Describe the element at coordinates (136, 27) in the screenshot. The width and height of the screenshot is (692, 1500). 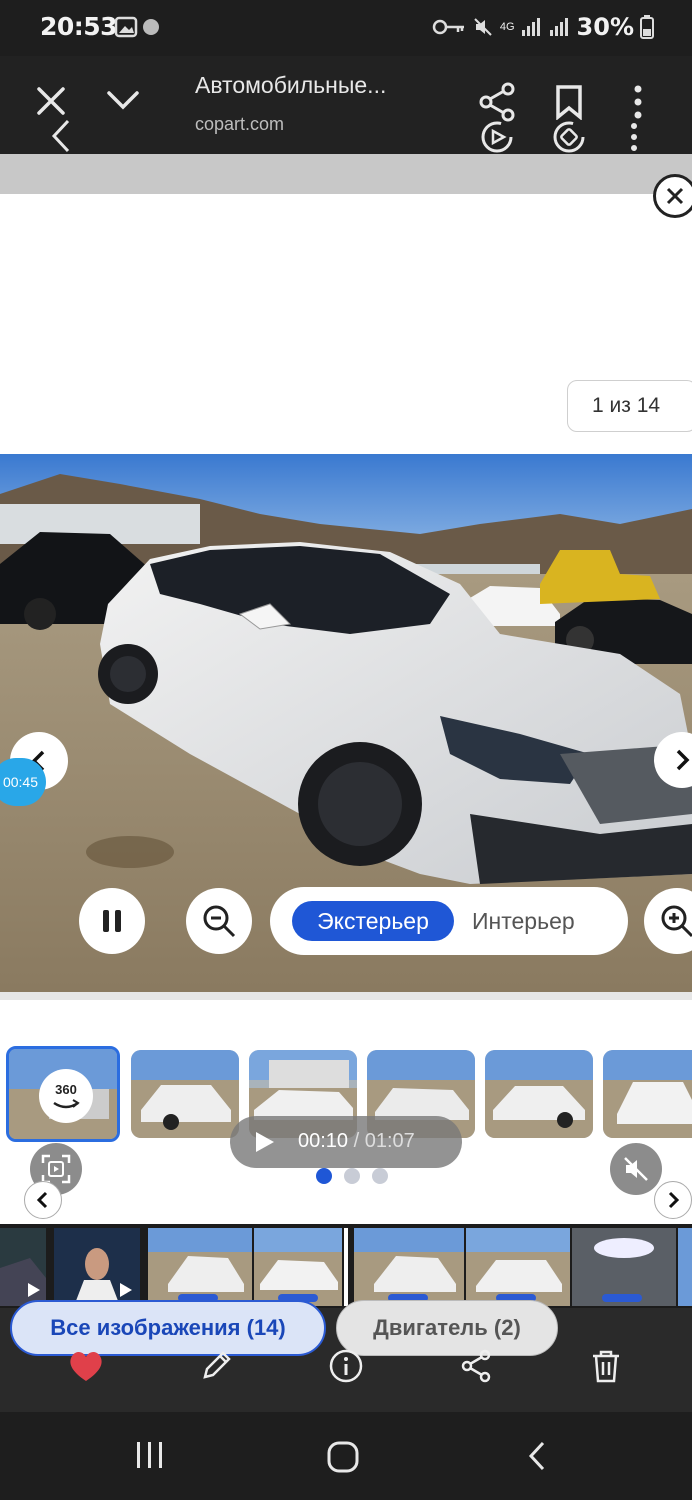
I see `gallery-notification-icon` at that location.